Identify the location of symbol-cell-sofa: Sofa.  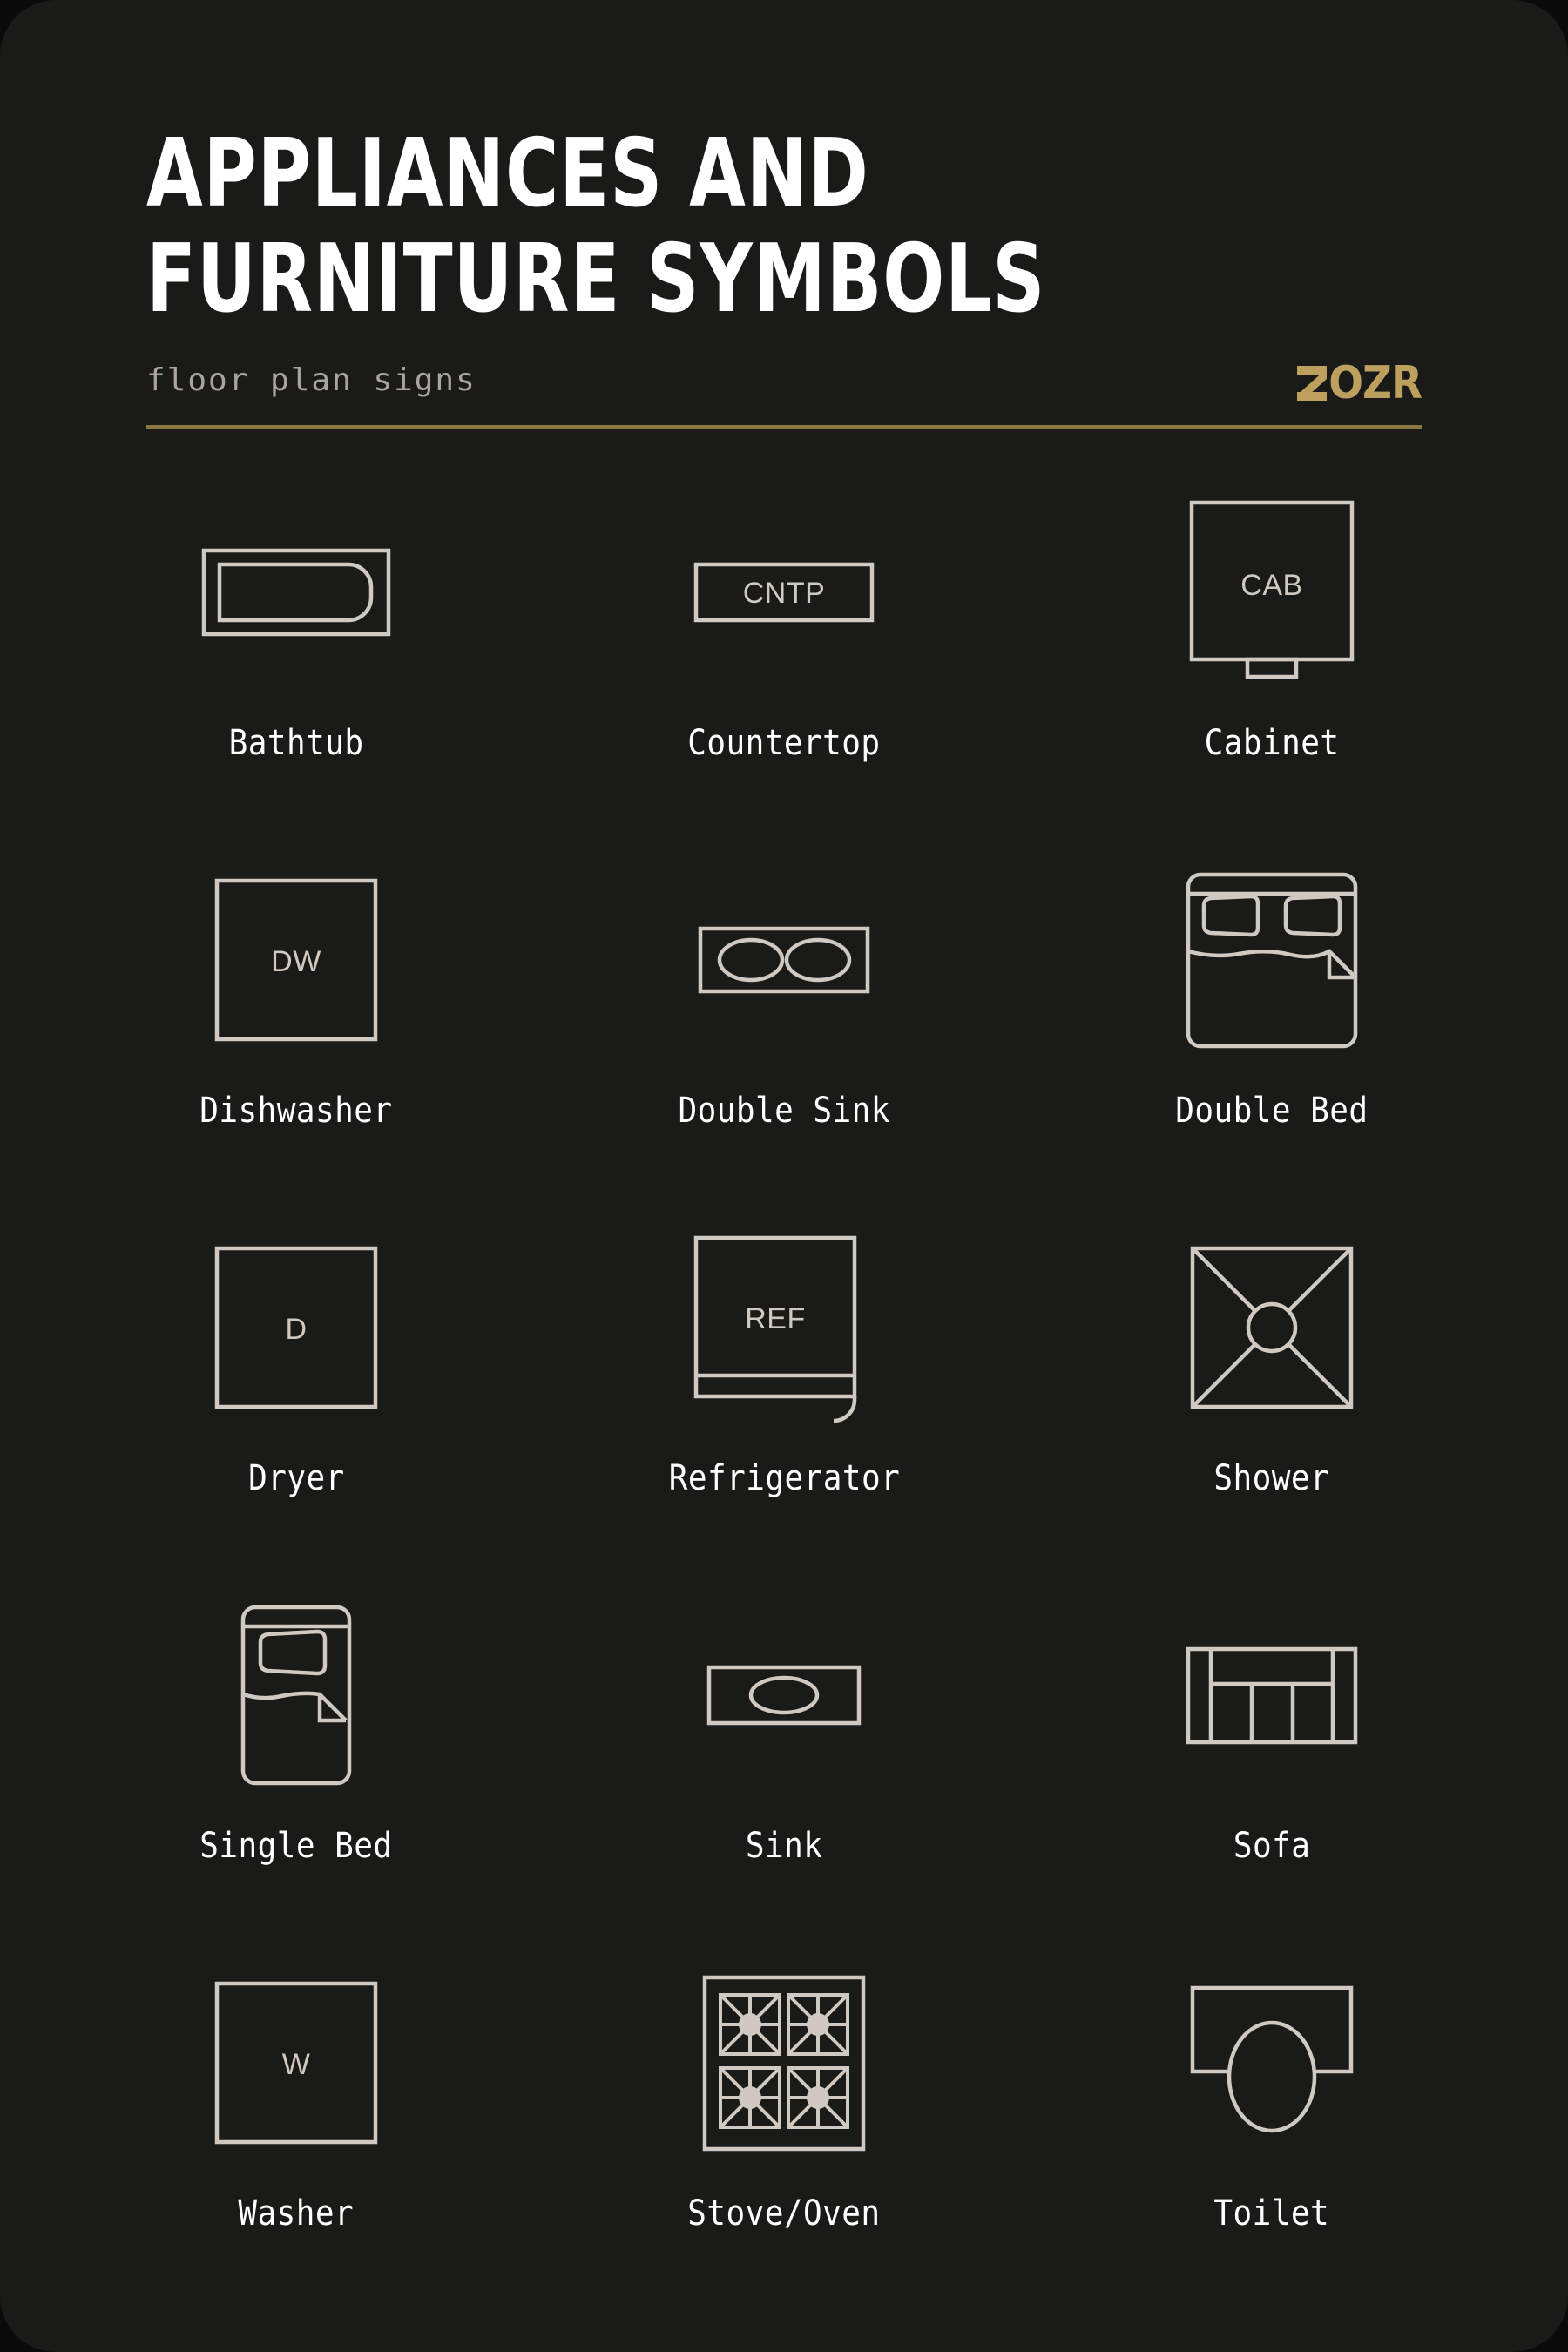
(1272, 1774).